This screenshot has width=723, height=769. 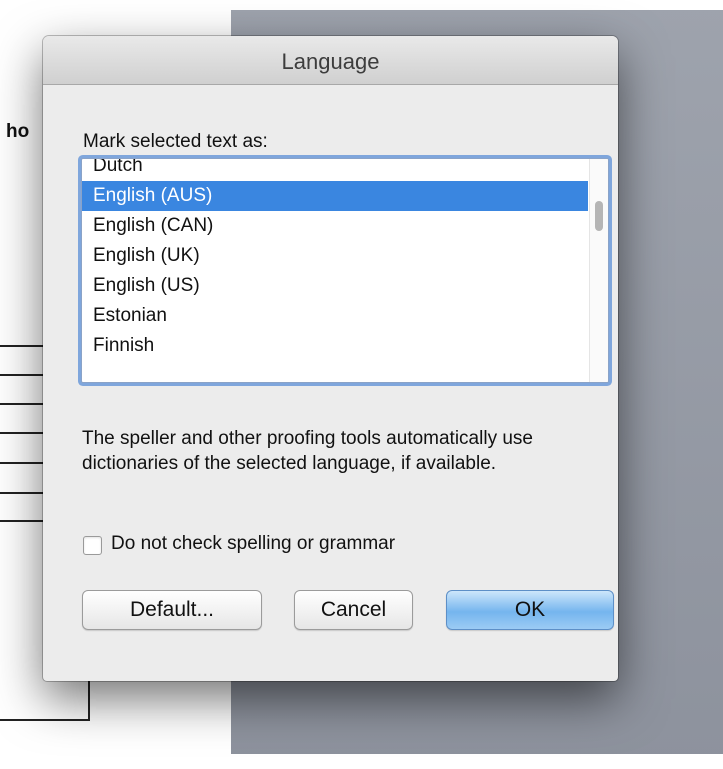 I want to click on language-item-dutch: Dutch, so click(x=335, y=170).